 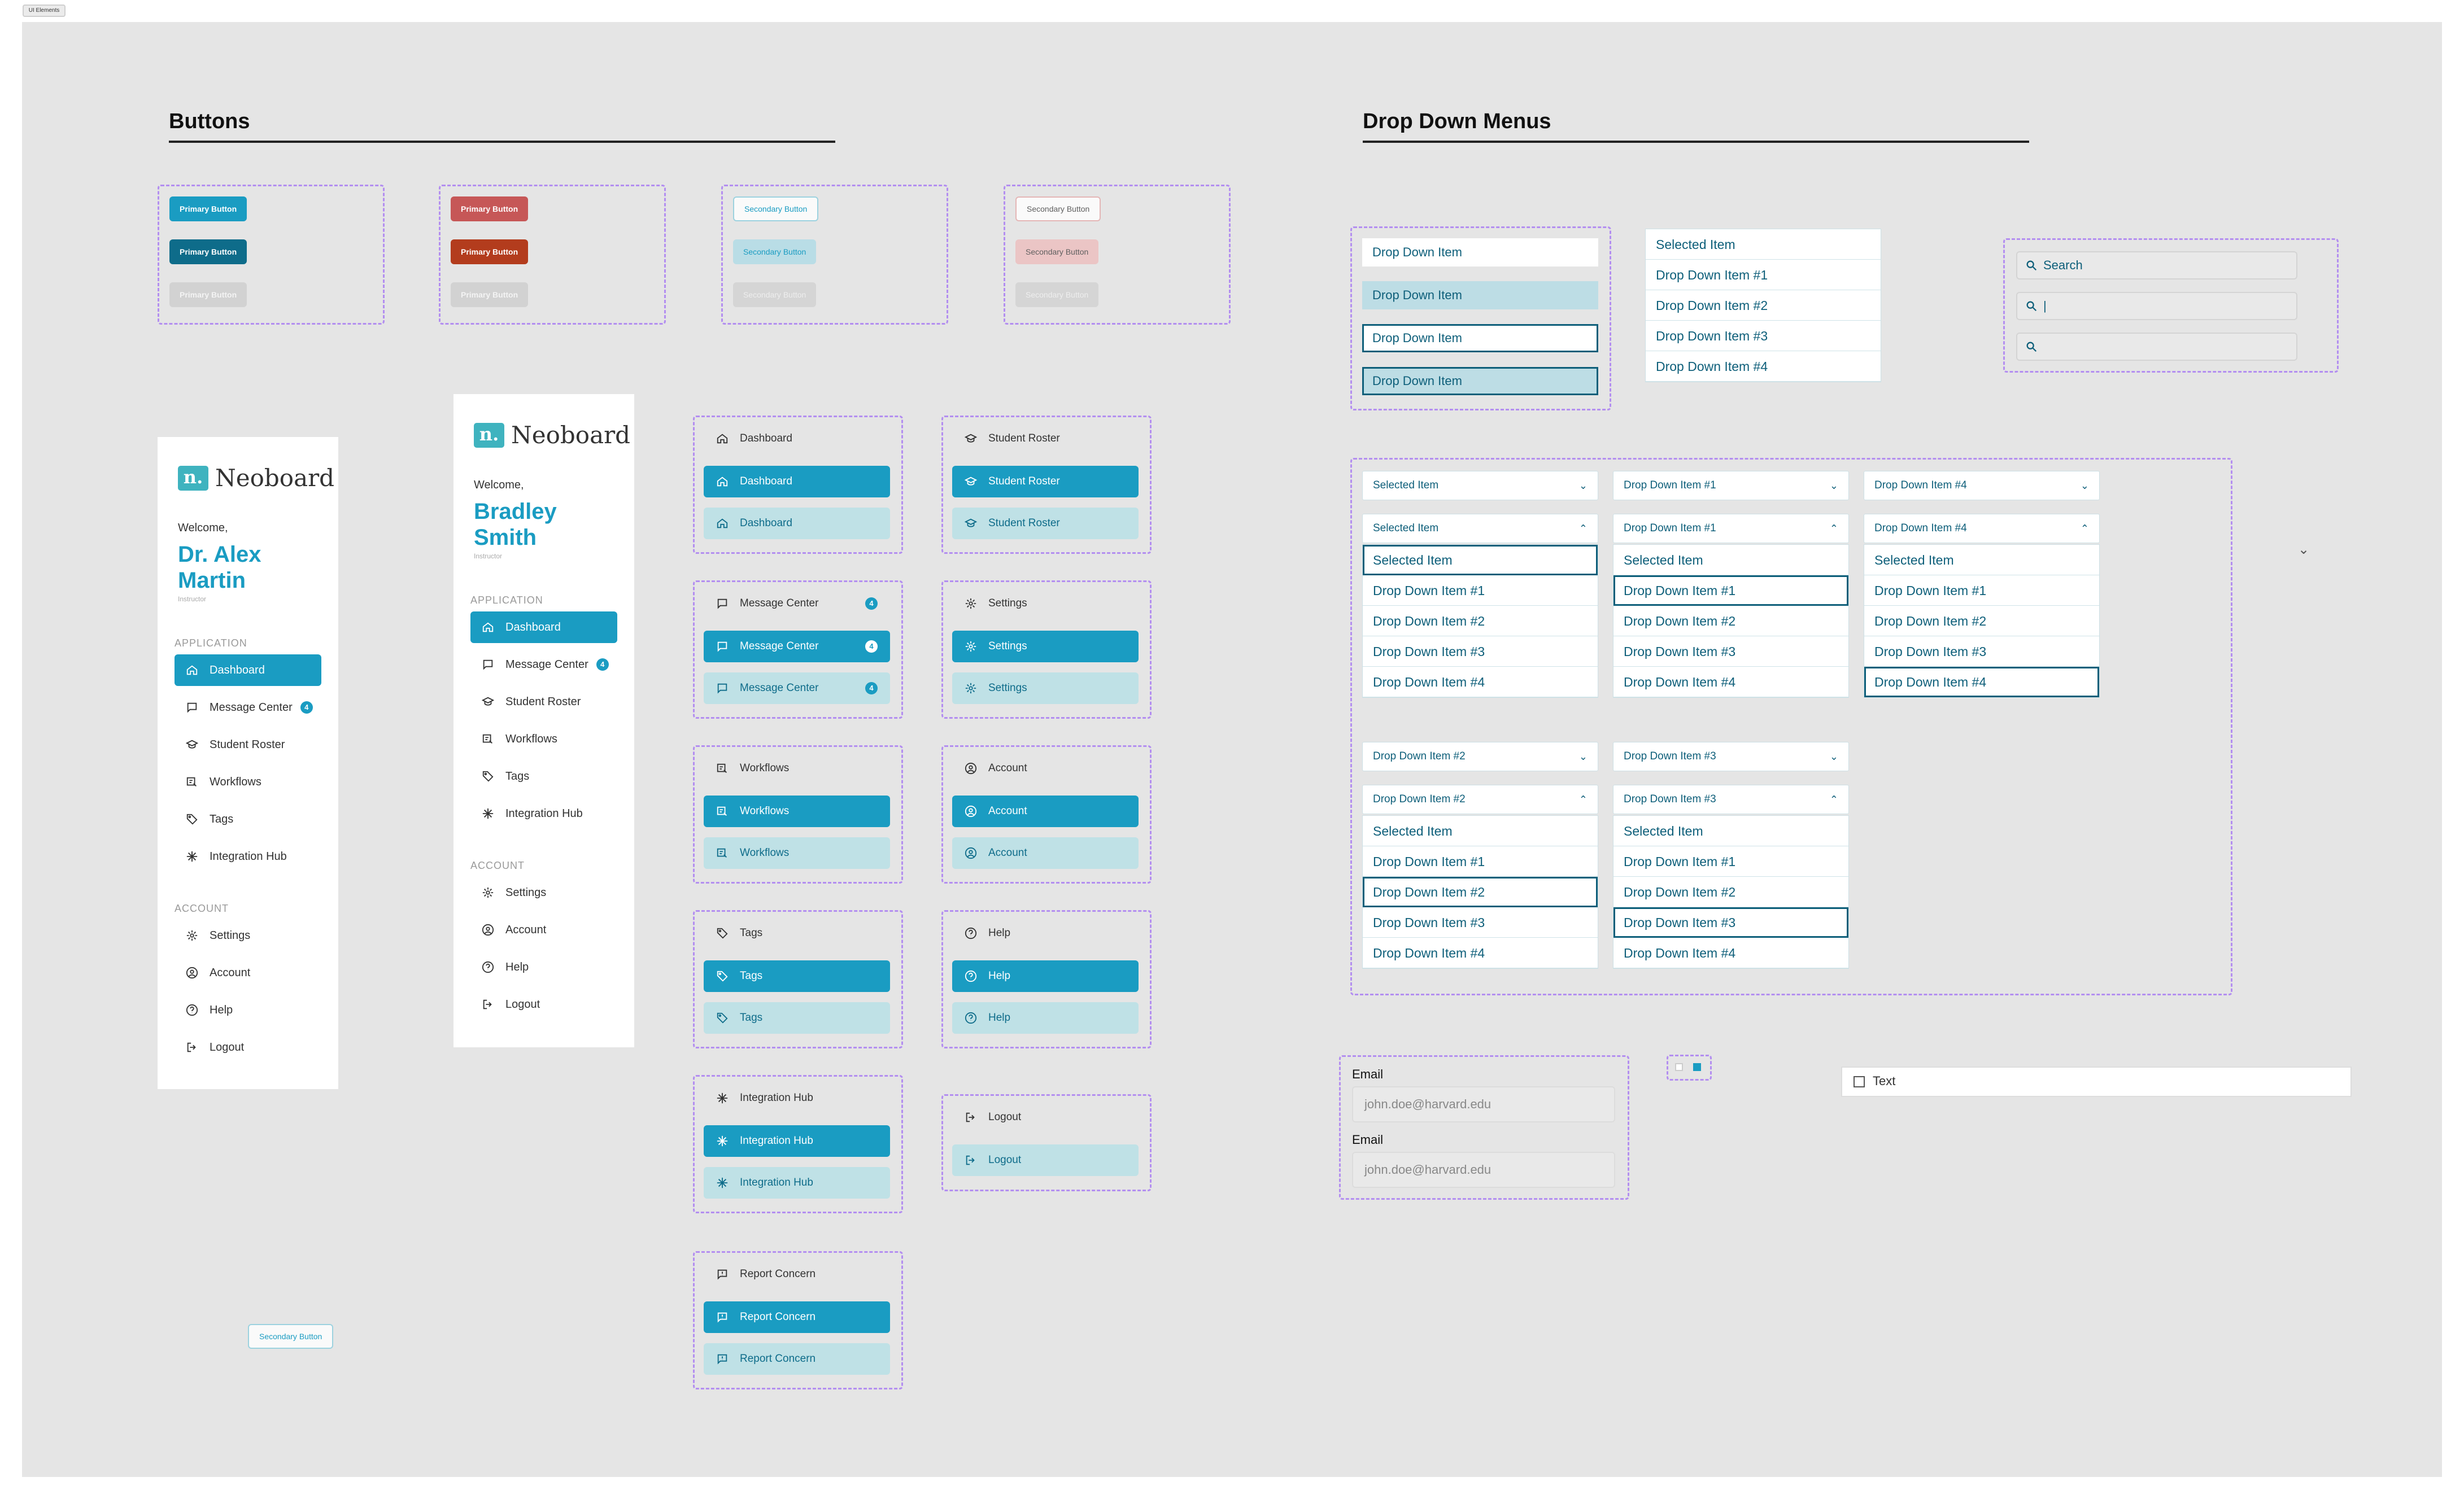 I want to click on select-closed: Drop Down Item #3 ⌄, so click(x=1731, y=756).